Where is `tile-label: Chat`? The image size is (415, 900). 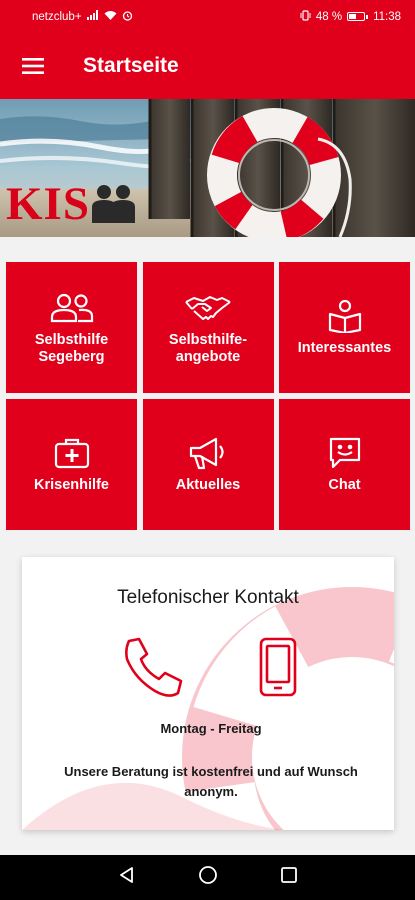 tile-label: Chat is located at coordinates (344, 484).